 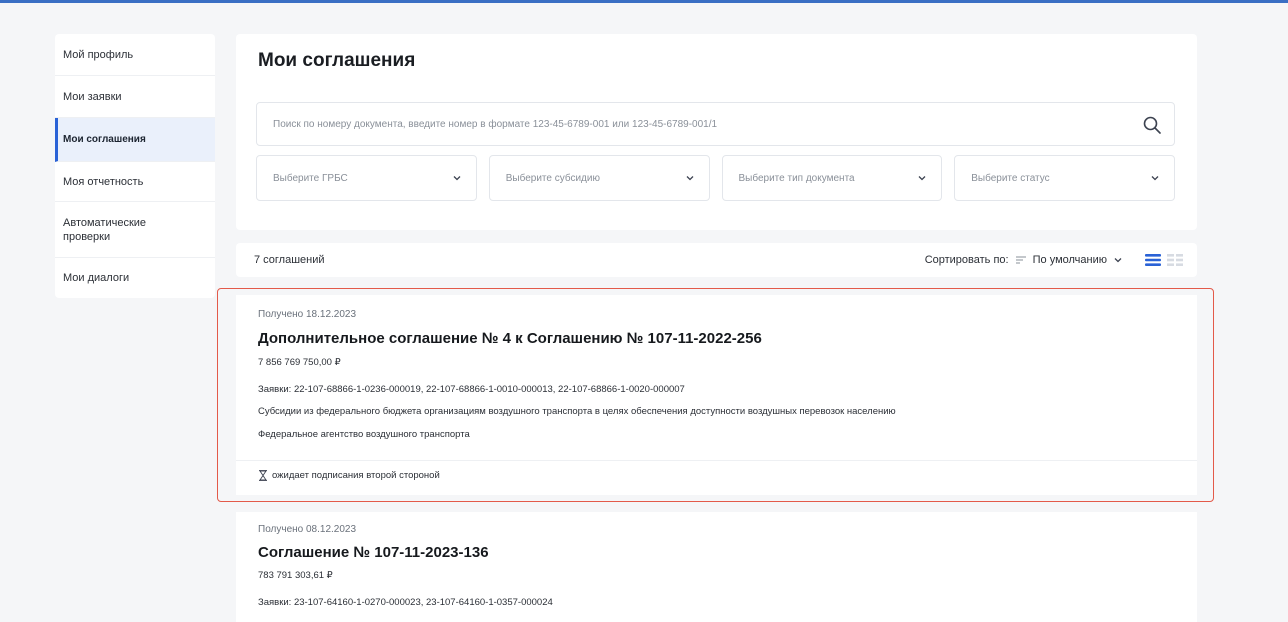 I want to click on page-title: Мои соглашения, so click(x=337, y=60).